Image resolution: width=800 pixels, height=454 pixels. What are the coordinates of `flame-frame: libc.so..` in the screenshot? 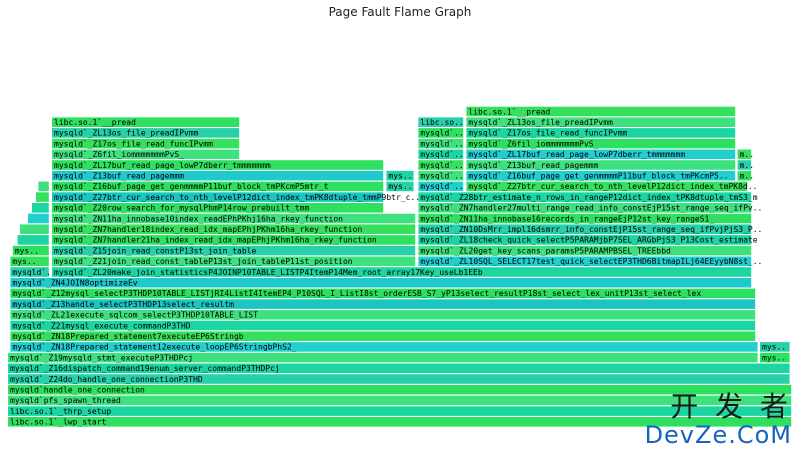 It's located at (441, 122).